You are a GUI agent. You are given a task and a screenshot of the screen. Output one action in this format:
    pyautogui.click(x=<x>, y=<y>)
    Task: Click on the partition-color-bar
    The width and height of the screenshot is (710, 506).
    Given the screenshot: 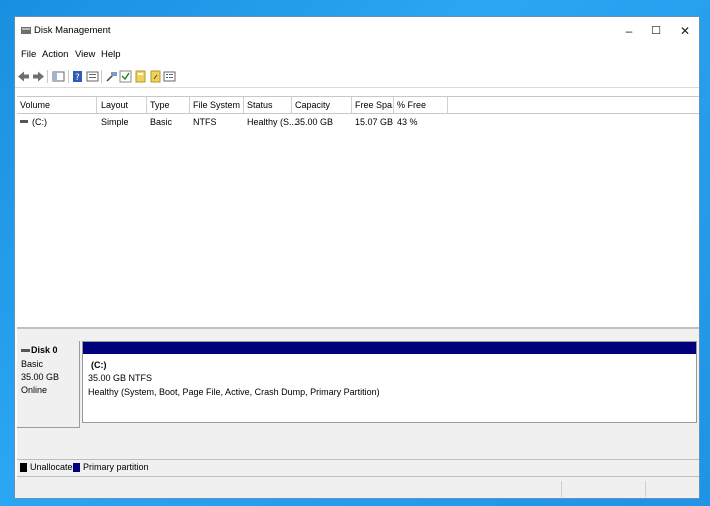 What is the action you would take?
    pyautogui.click(x=389, y=348)
    